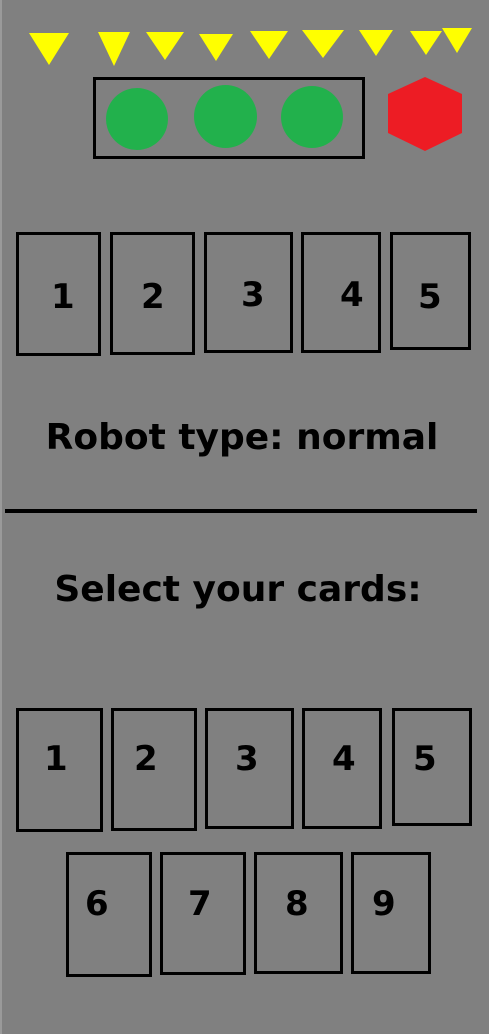  What do you see at coordinates (63, 297) in the screenshot?
I see `program-slot-number: 1` at bounding box center [63, 297].